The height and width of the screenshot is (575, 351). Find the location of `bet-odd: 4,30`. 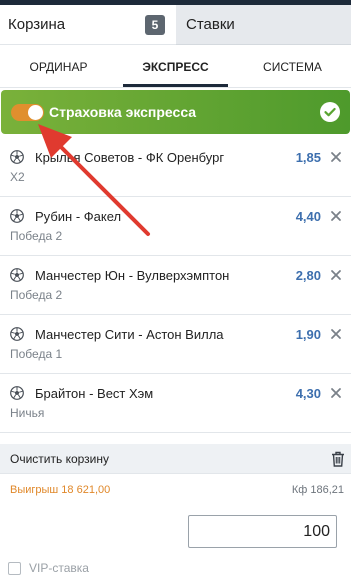

bet-odd: 4,30 is located at coordinates (308, 393).